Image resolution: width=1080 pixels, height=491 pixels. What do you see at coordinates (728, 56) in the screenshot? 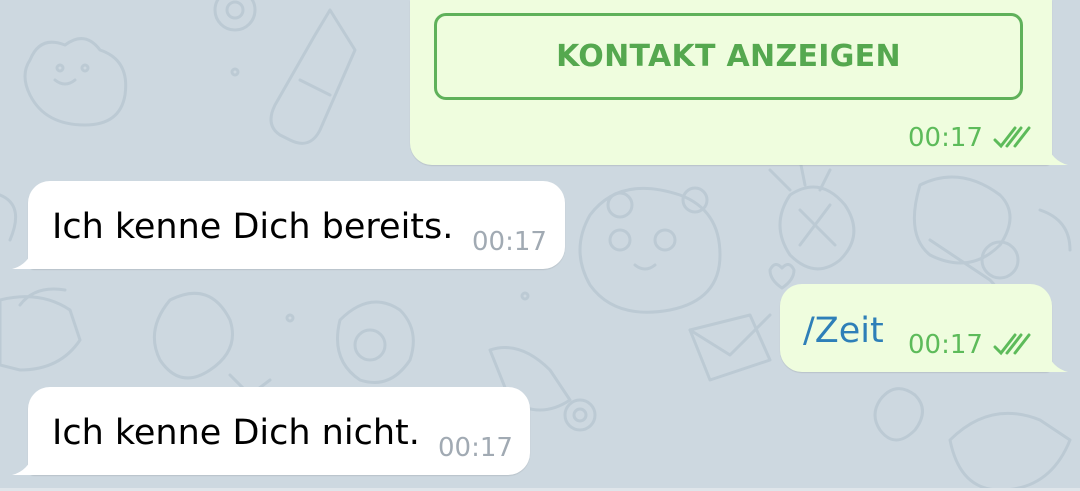
I see `show-contact-button: KONTAKT ANZEIGEN` at bounding box center [728, 56].